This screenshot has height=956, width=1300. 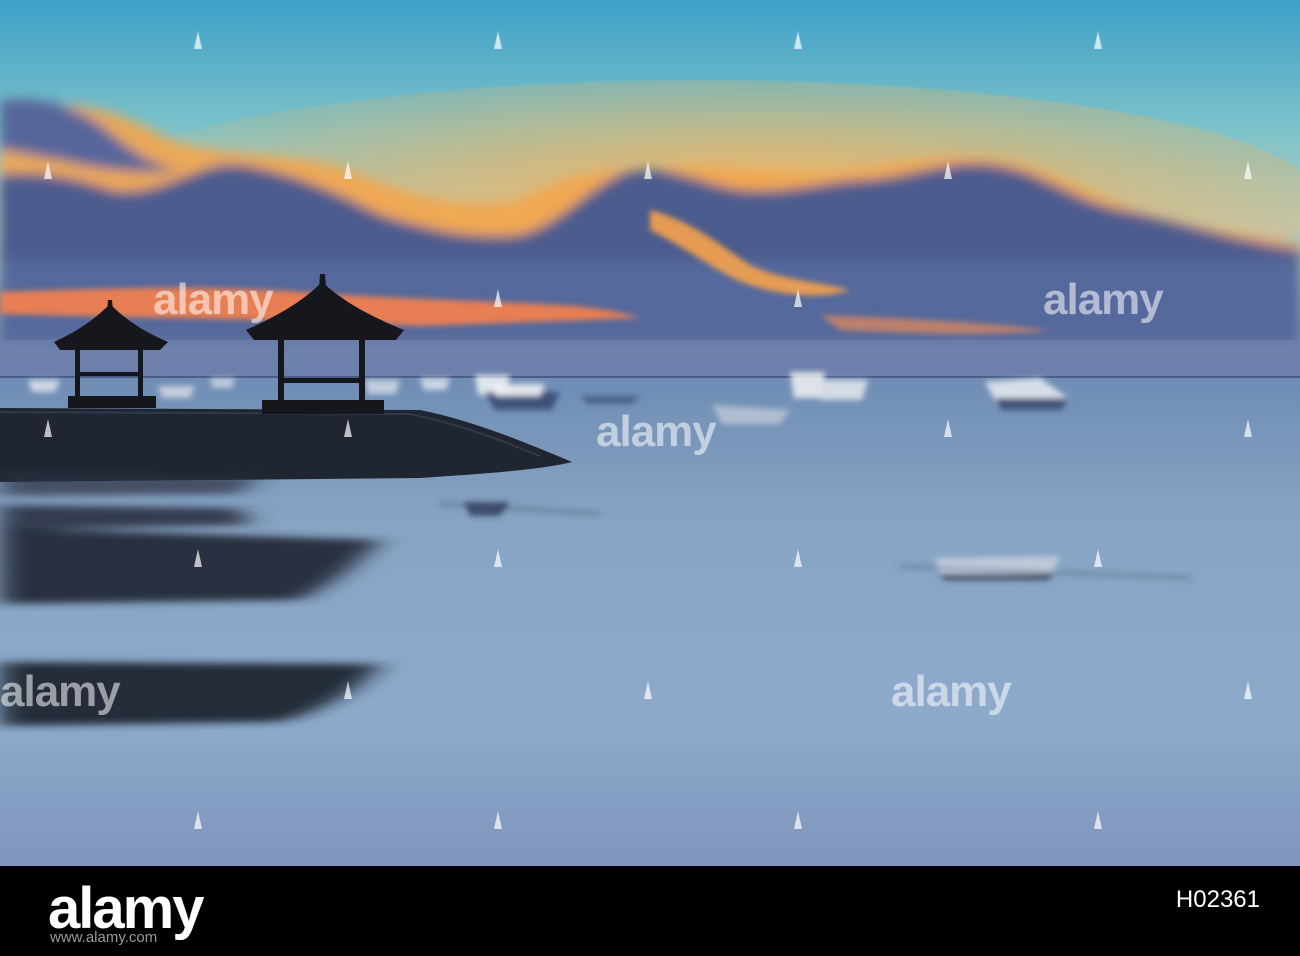 What do you see at coordinates (104, 937) in the screenshot?
I see `footer-url: www.alamy.com` at bounding box center [104, 937].